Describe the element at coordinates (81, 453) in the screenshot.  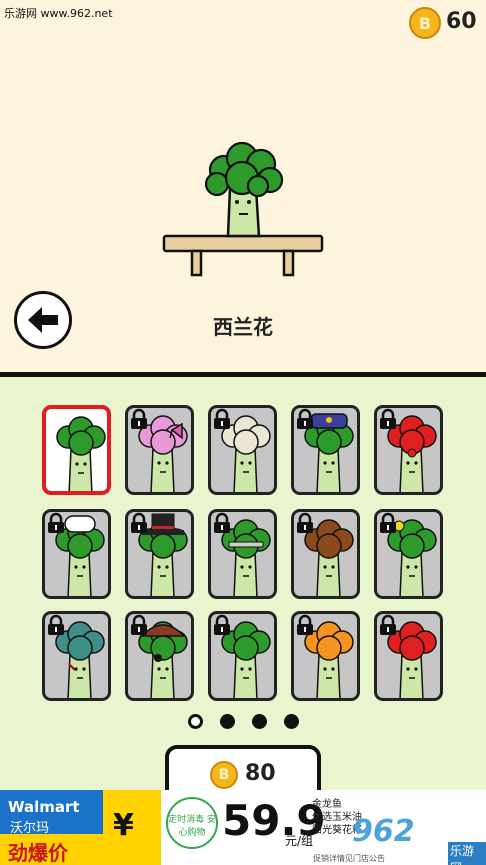
I see `broccoli-skin-image` at that location.